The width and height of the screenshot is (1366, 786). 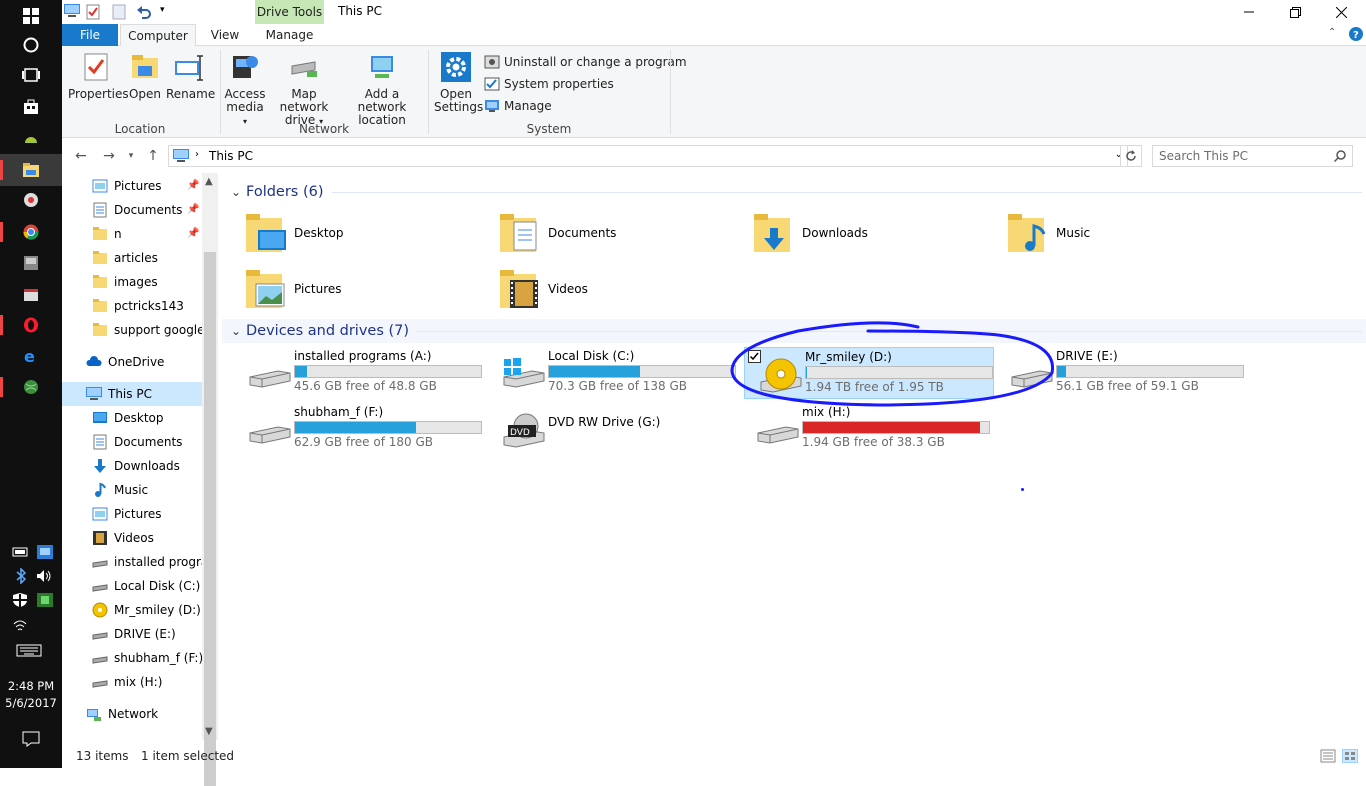 I want to click on folders-group-header: ⌄ Folders (6), so click(x=794, y=192).